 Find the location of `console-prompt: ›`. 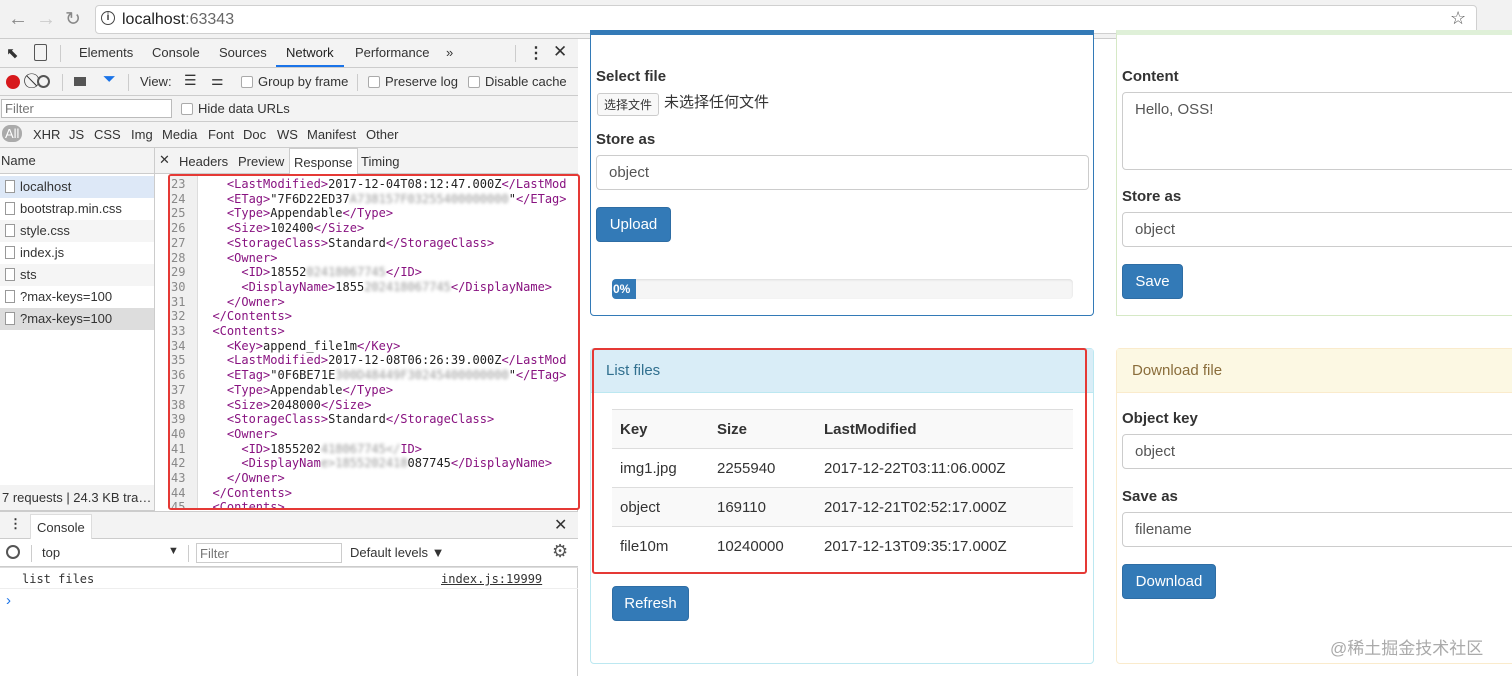

console-prompt: › is located at coordinates (8, 600).